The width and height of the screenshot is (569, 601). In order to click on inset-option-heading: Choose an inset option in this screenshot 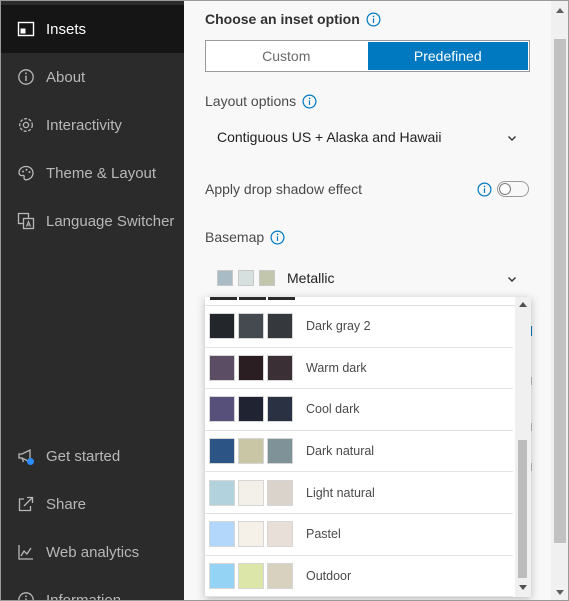, I will do `click(293, 19)`.